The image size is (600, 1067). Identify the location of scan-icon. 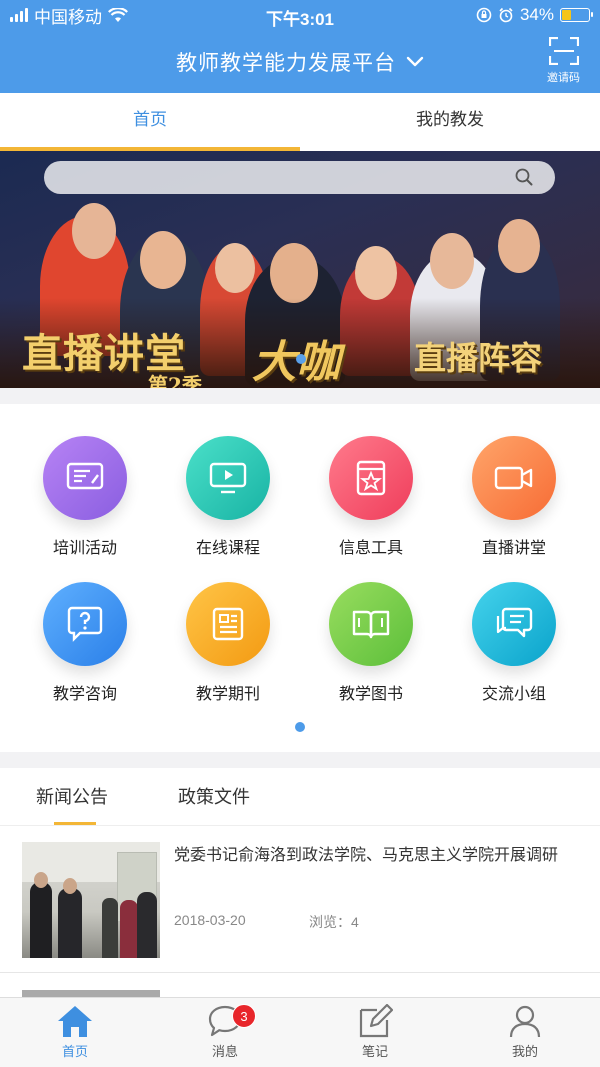
(563, 51).